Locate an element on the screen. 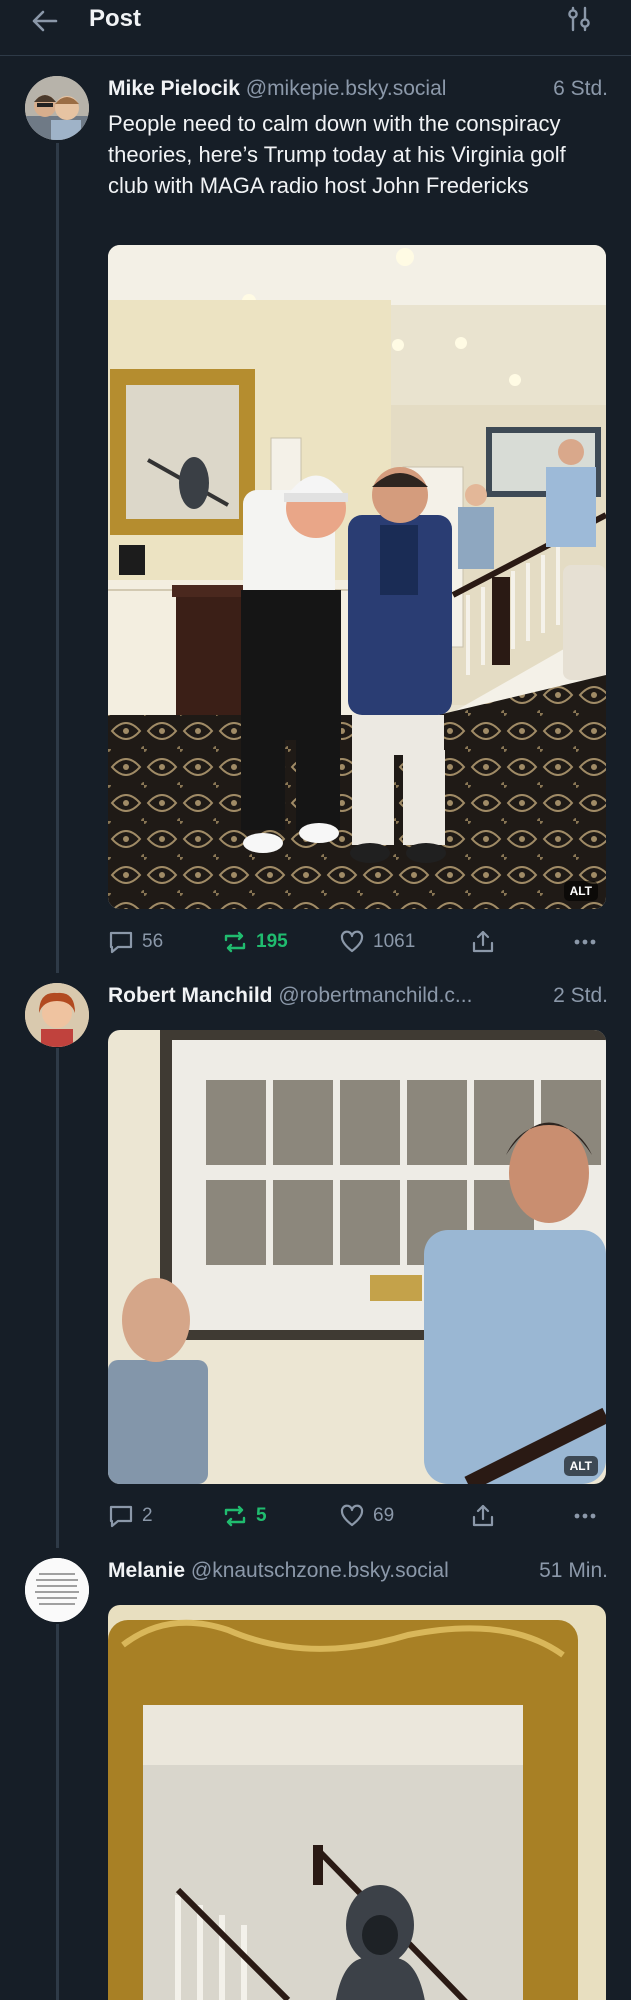 This screenshot has width=631, height=2000. post-time: 51 Min. is located at coordinates (573, 1571).